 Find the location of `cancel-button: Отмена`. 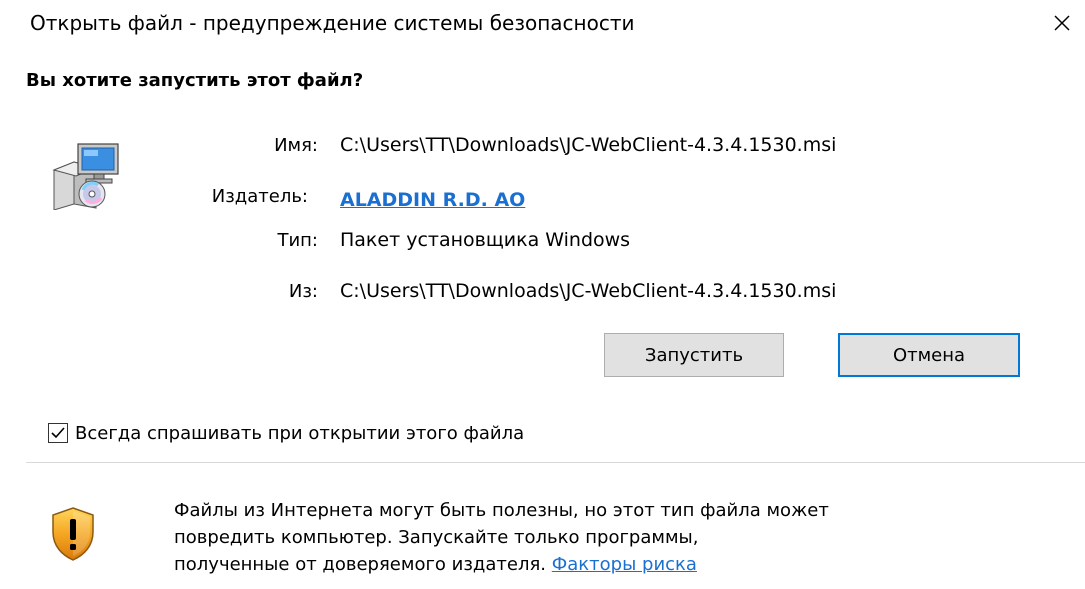

cancel-button: Отмена is located at coordinates (929, 355).